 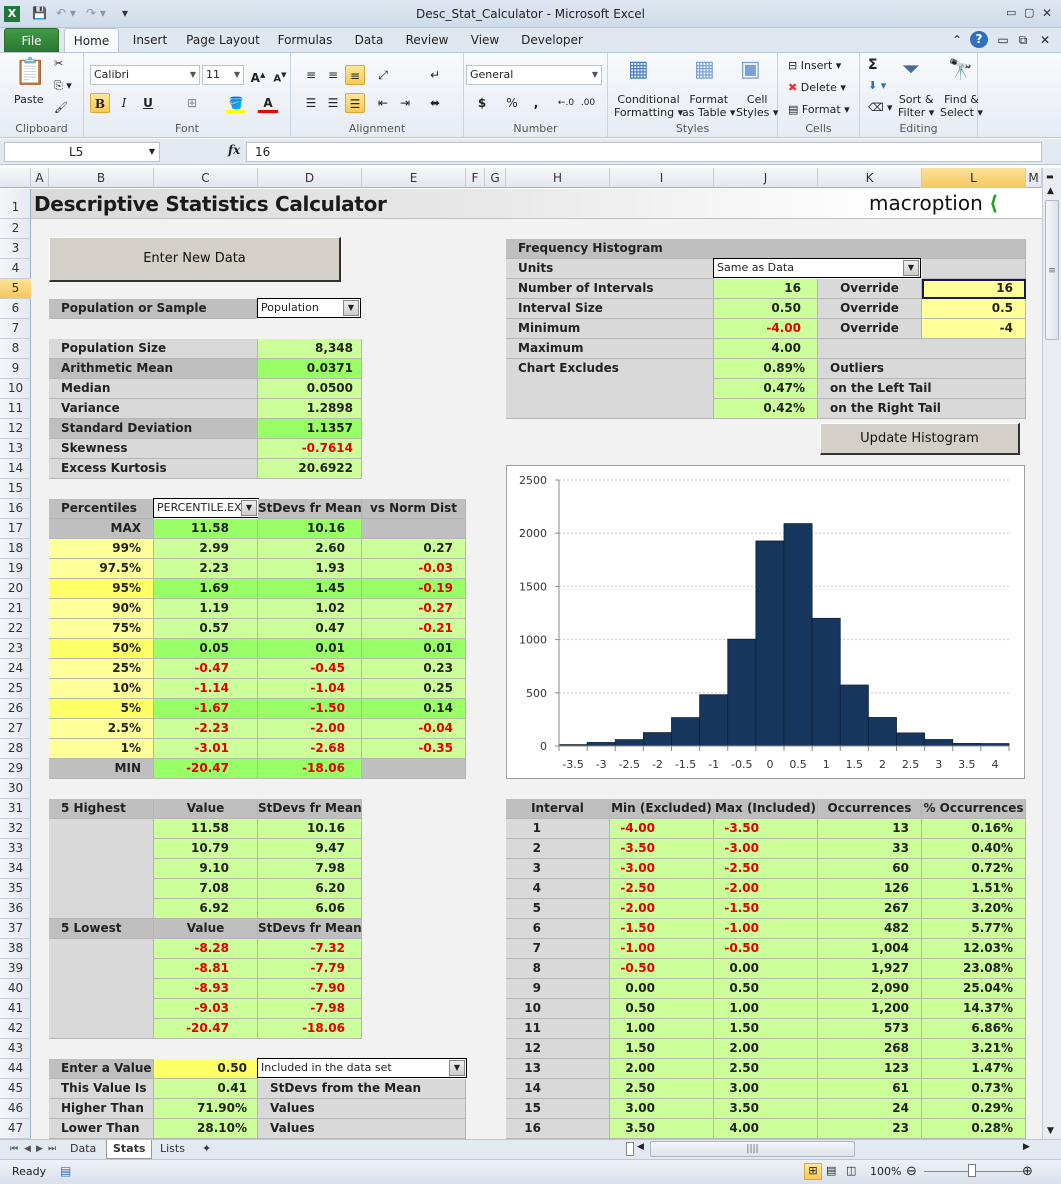 I want to click on bold-button: B, so click(x=100, y=103).